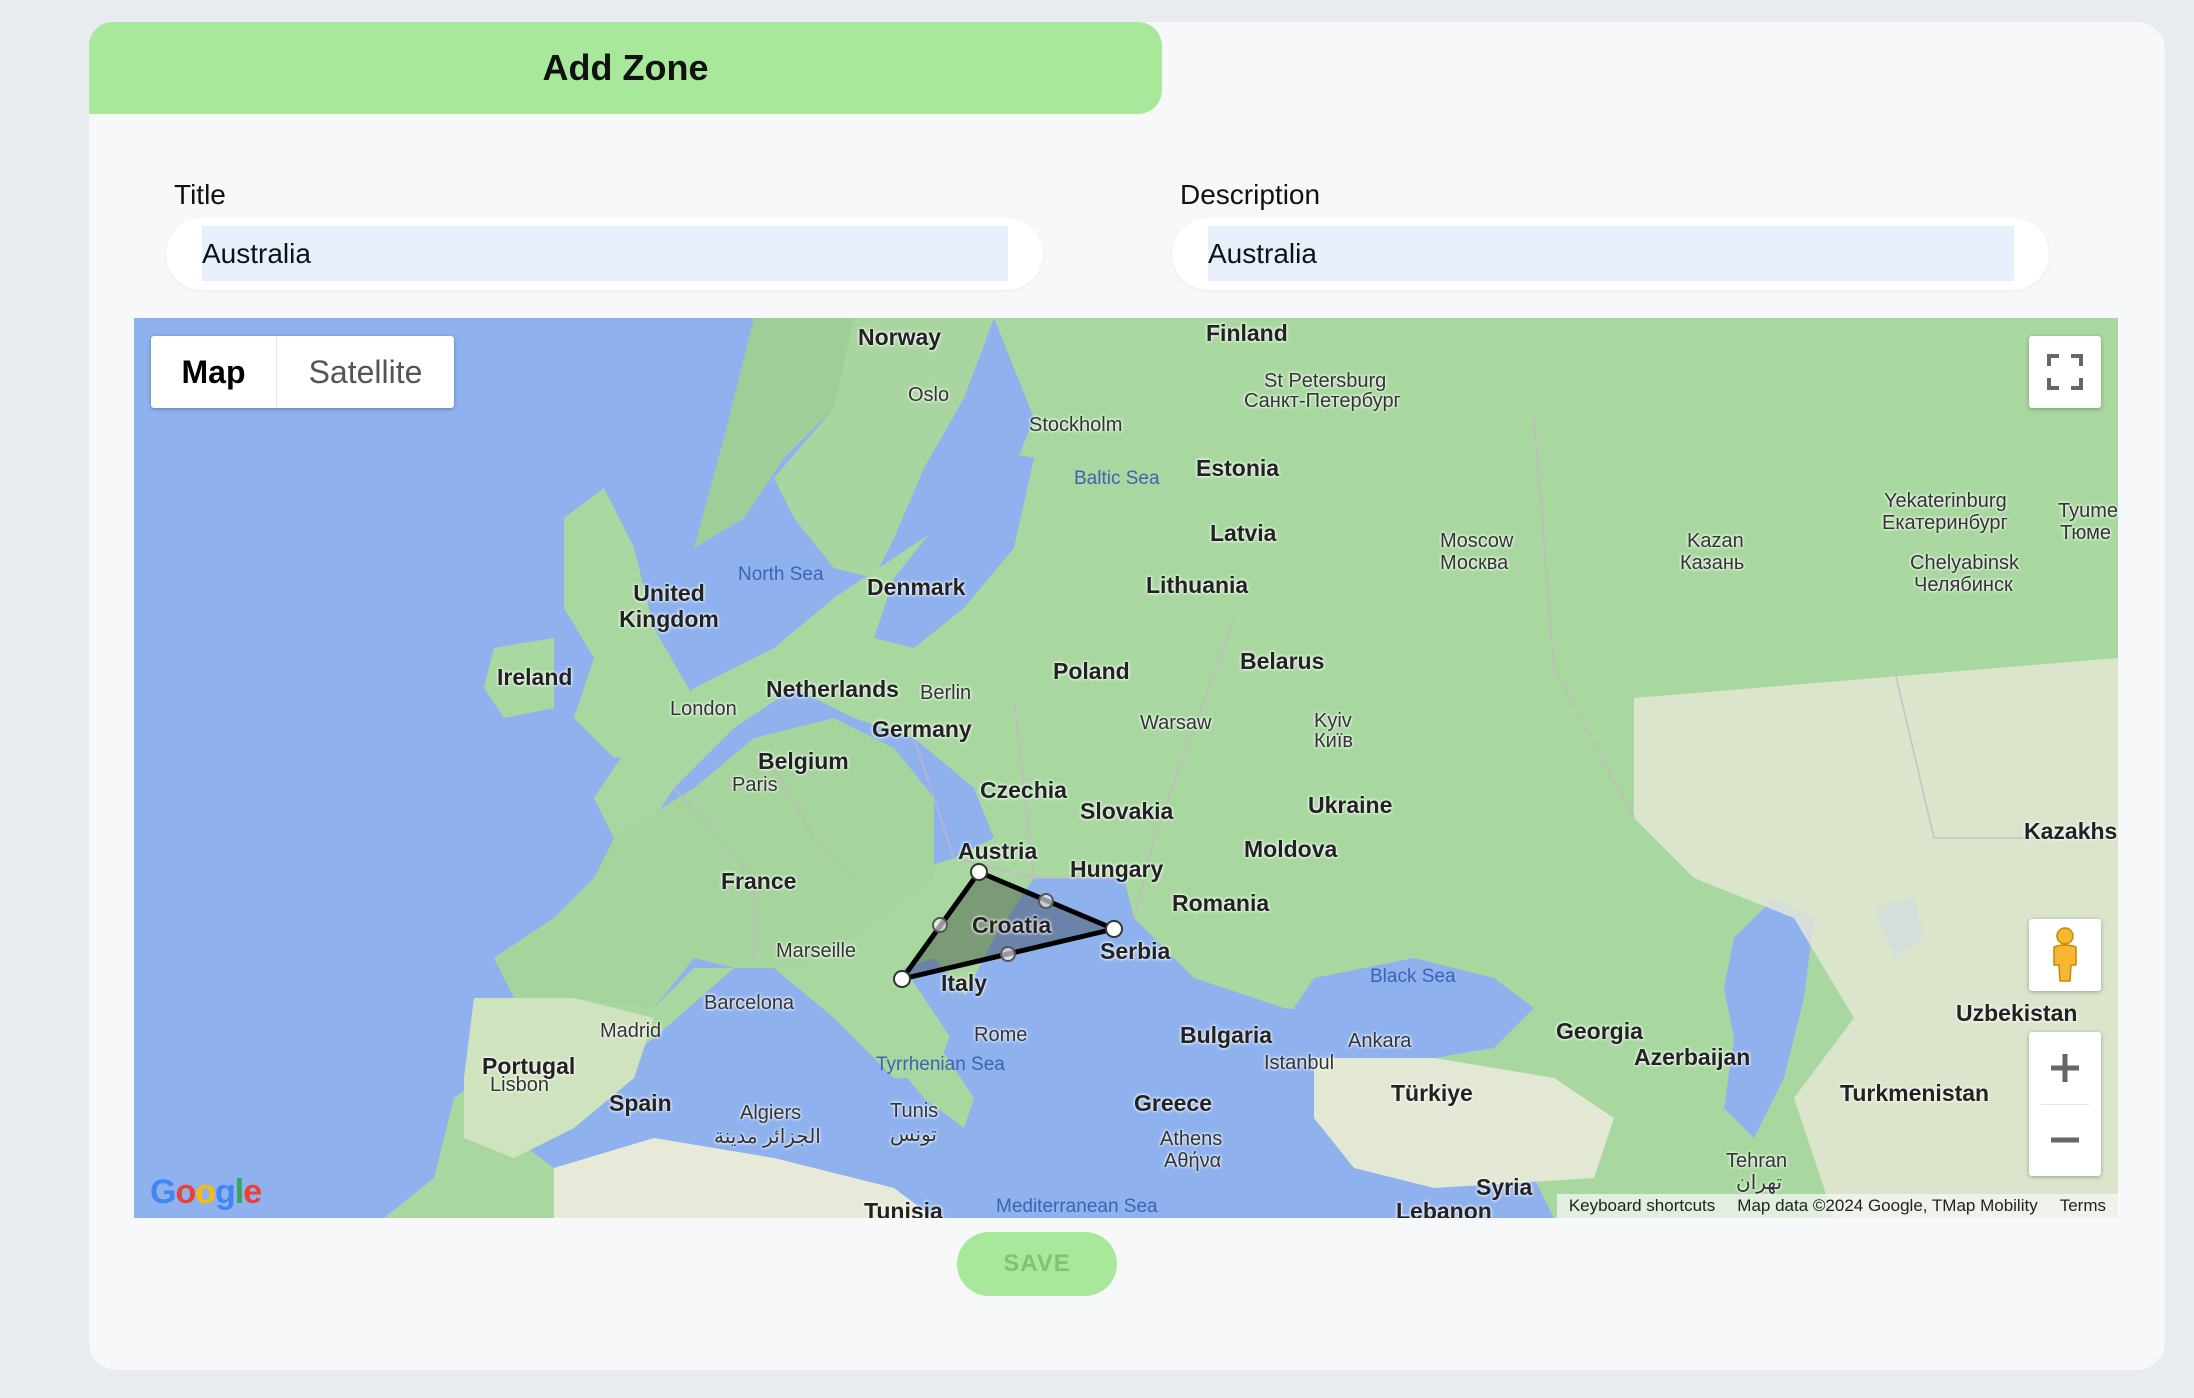 The height and width of the screenshot is (1398, 2194). I want to click on map-label-city: Athens, so click(1191, 1139).